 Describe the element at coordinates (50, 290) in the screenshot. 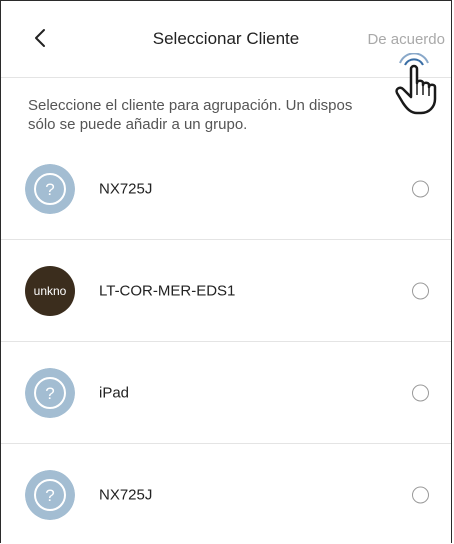

I see `device-avatar: unkno` at that location.